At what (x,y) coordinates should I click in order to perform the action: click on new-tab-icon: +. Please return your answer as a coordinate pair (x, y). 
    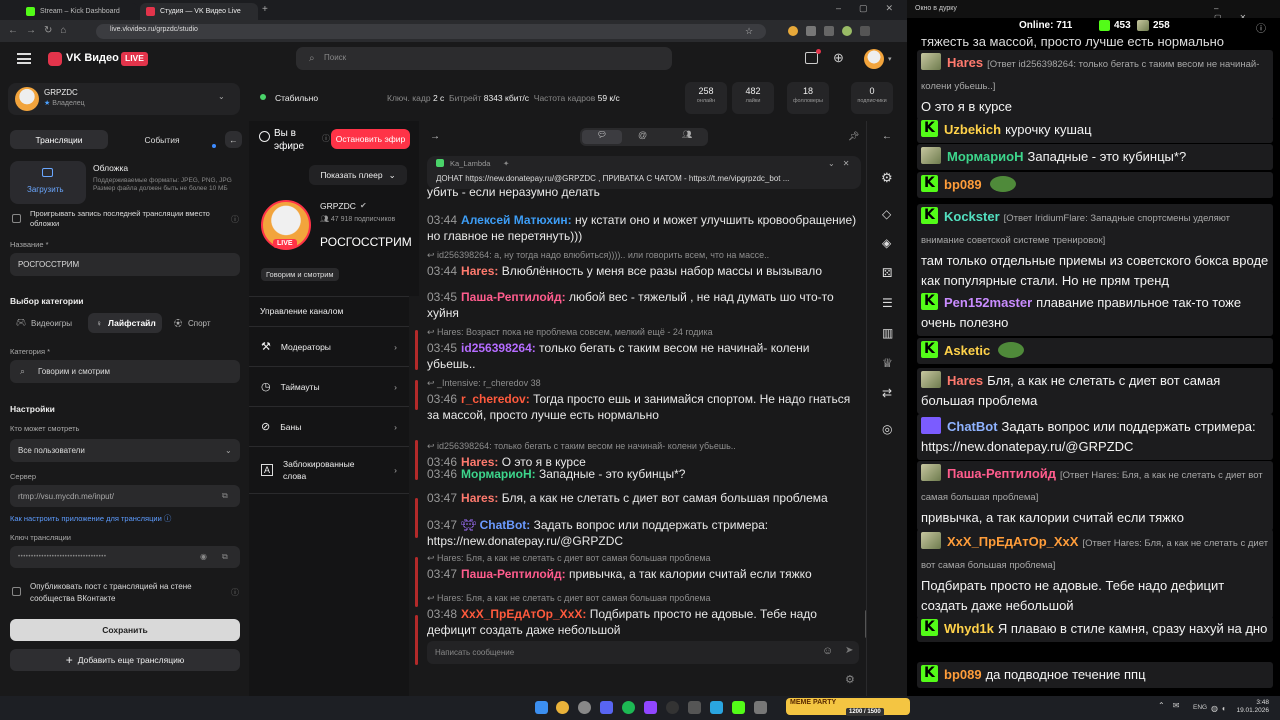
    Looking at the image, I should click on (265, 9).